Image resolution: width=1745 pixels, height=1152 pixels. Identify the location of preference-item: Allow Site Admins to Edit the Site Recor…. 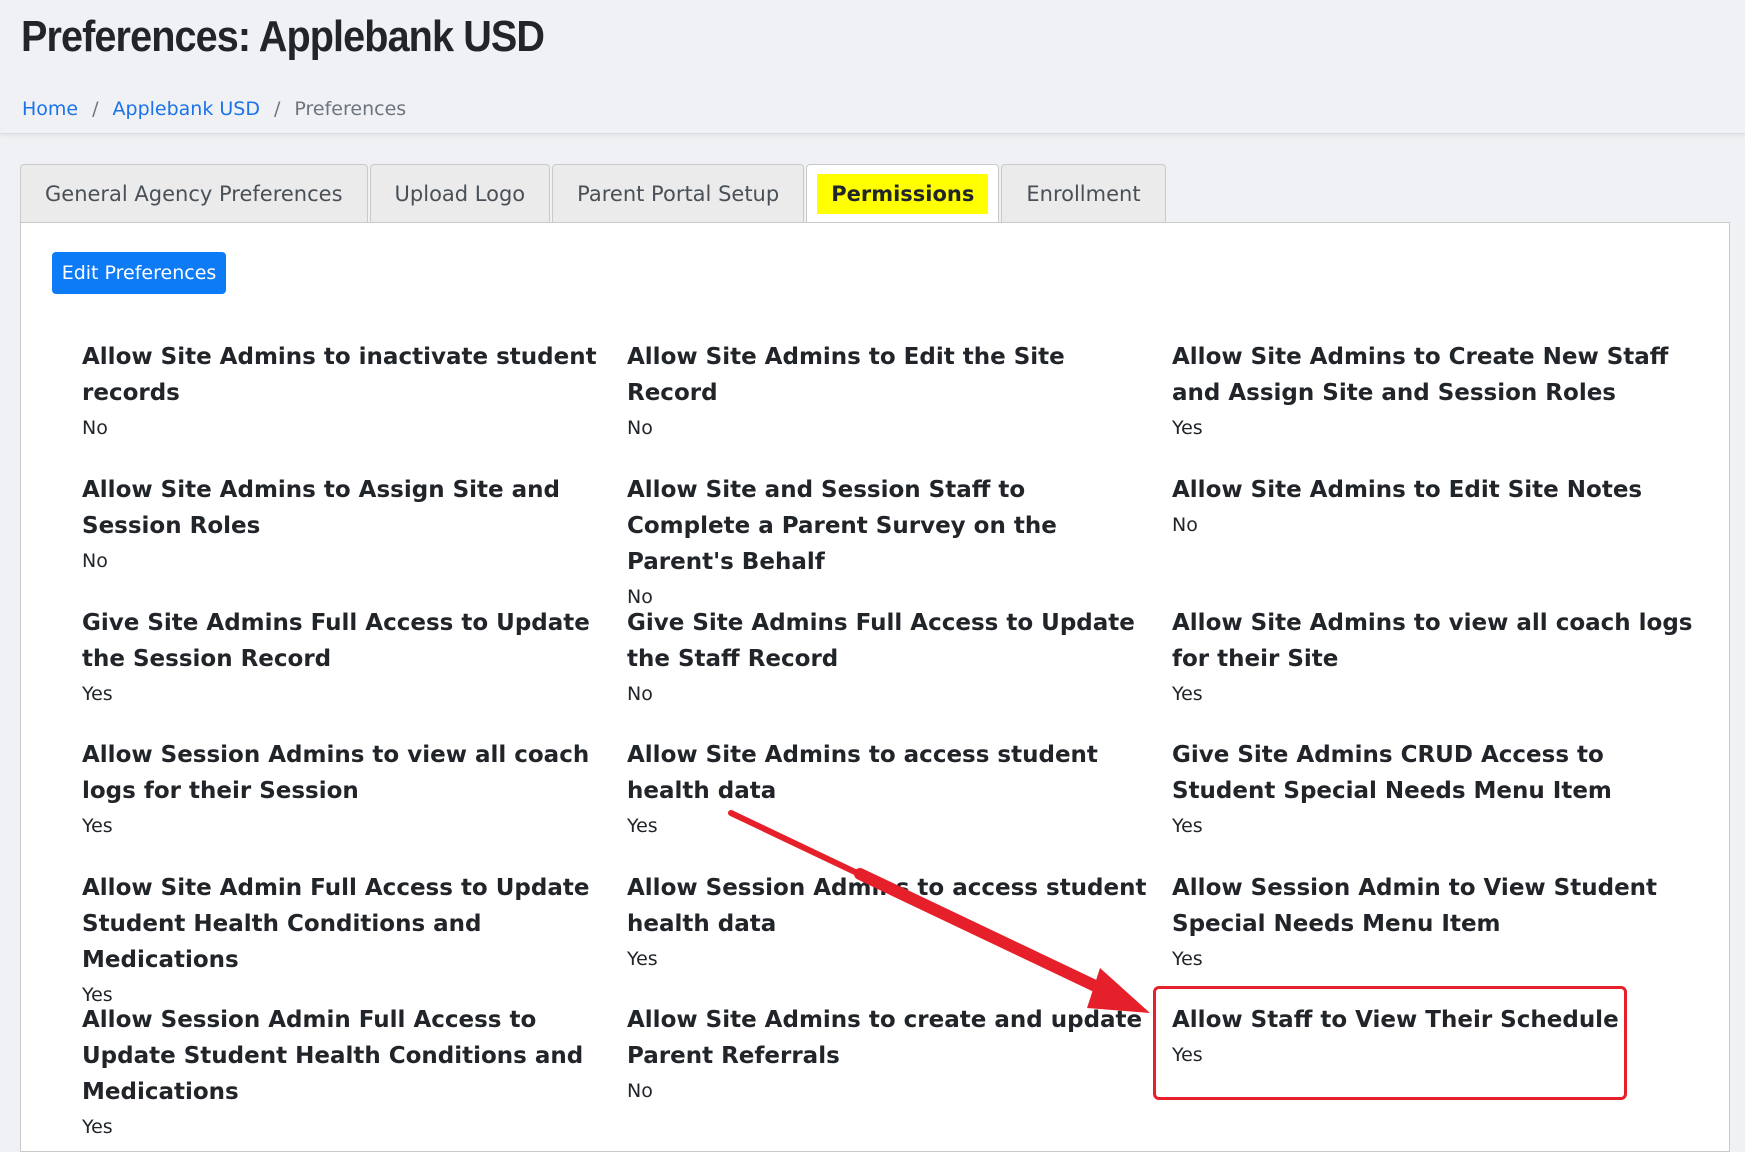
(899, 405).